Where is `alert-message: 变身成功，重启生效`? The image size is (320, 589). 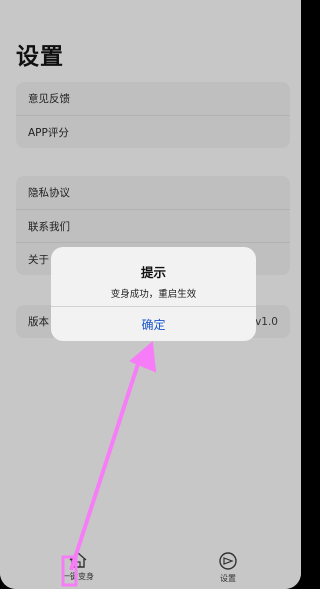 alert-message: 变身成功，重启生效 is located at coordinates (153, 294).